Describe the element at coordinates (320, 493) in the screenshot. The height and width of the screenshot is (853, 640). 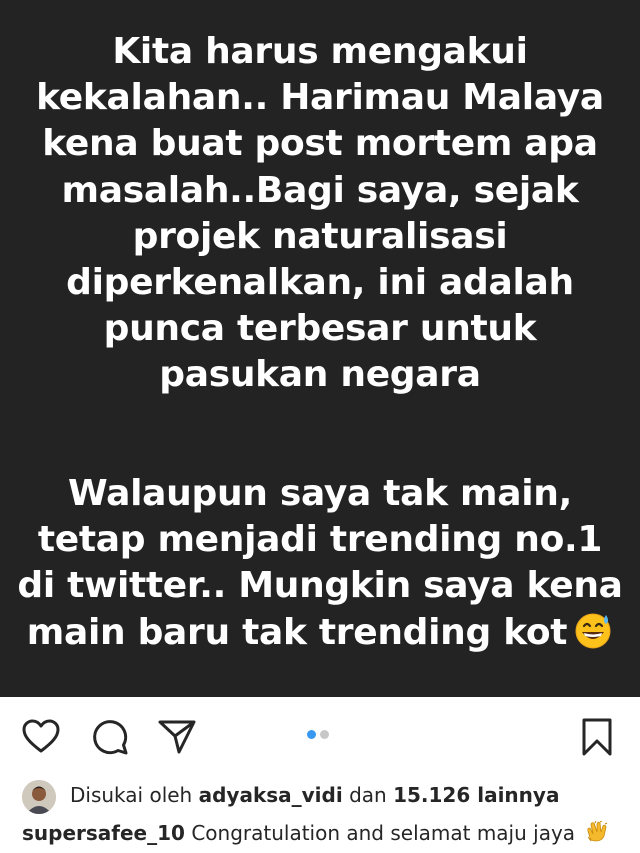
I see `post-text-line: Walaupun saya tak main,` at that location.